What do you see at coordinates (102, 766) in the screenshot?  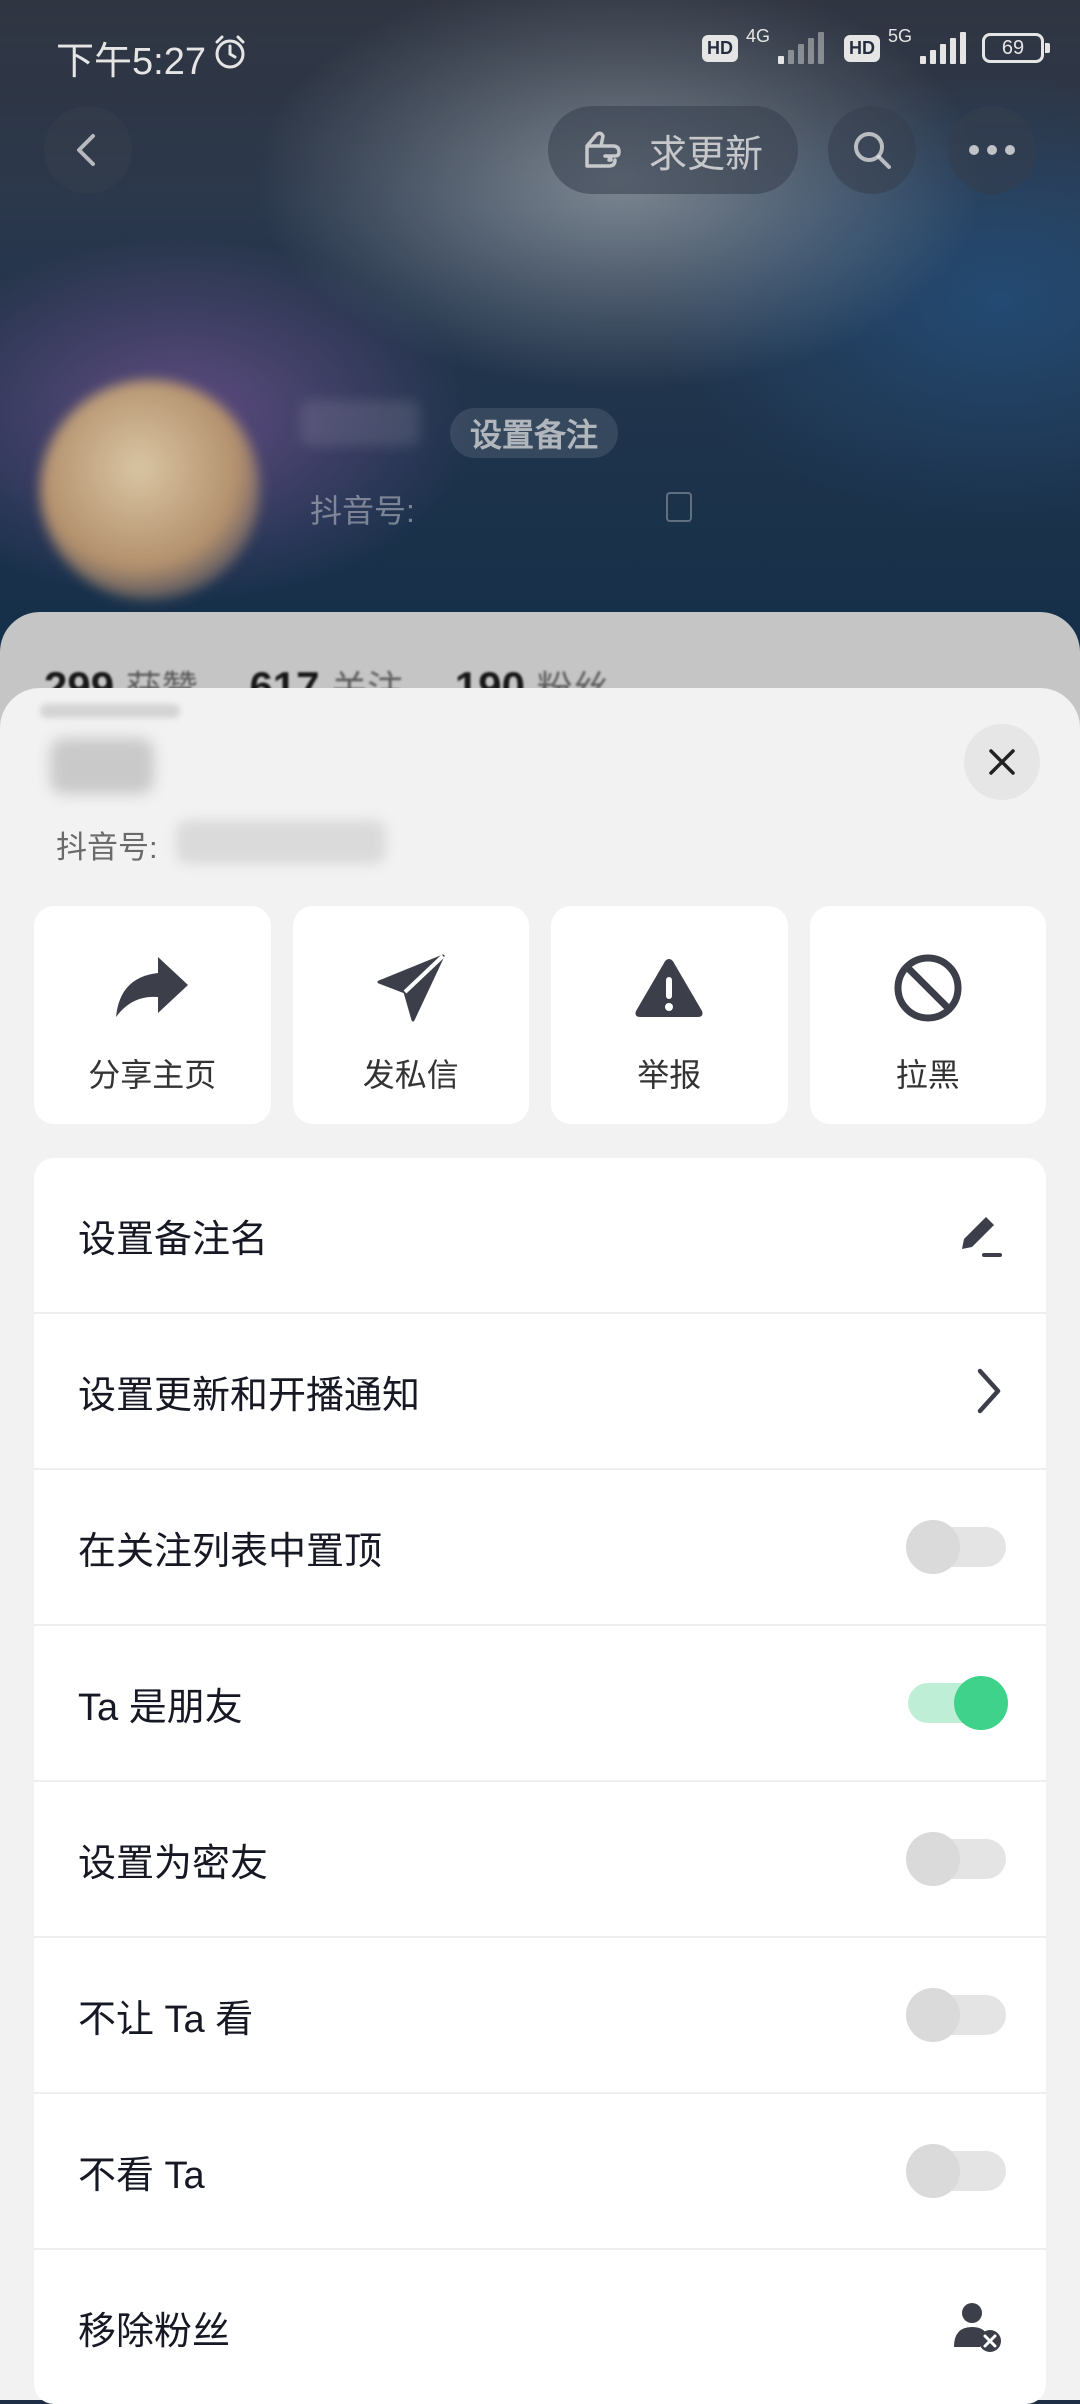 I see `sheet-user-name-blurred` at bounding box center [102, 766].